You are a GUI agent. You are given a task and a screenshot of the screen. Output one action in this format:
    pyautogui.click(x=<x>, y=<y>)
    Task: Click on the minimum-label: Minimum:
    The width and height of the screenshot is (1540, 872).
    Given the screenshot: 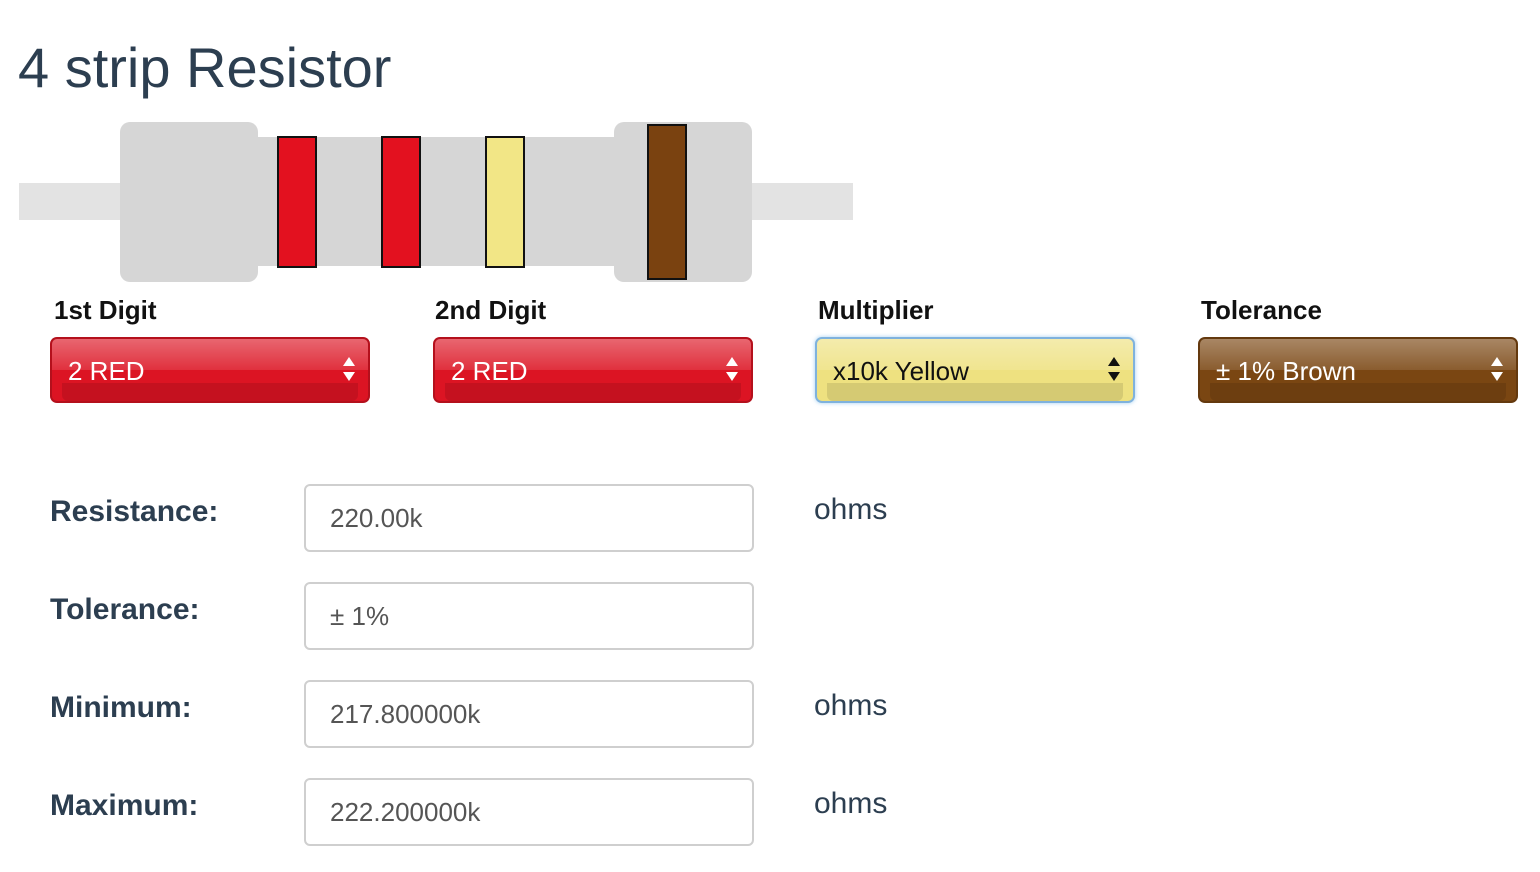 What is the action you would take?
    pyautogui.click(x=121, y=707)
    